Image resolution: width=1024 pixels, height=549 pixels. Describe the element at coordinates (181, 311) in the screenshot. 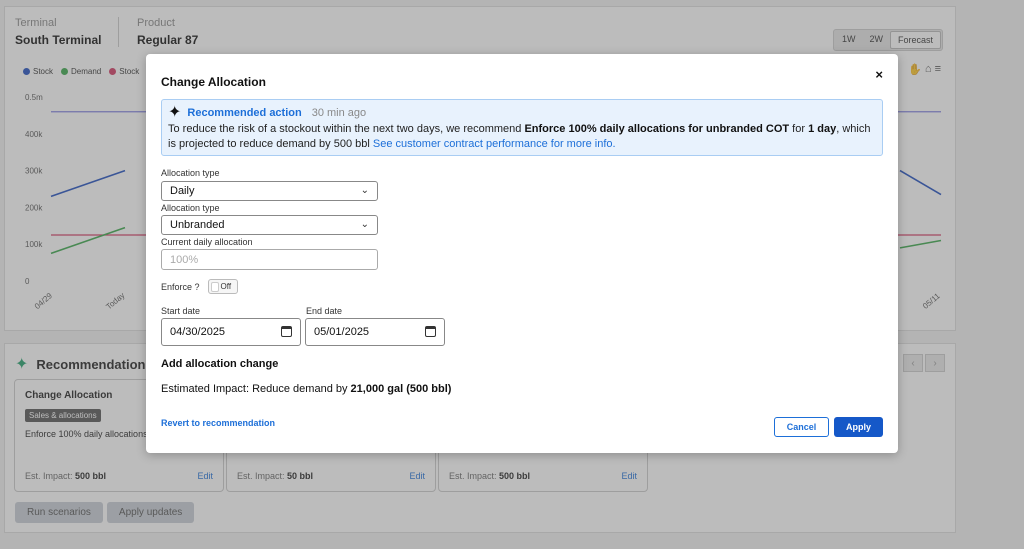

I see `start-date-label: Start date` at that location.